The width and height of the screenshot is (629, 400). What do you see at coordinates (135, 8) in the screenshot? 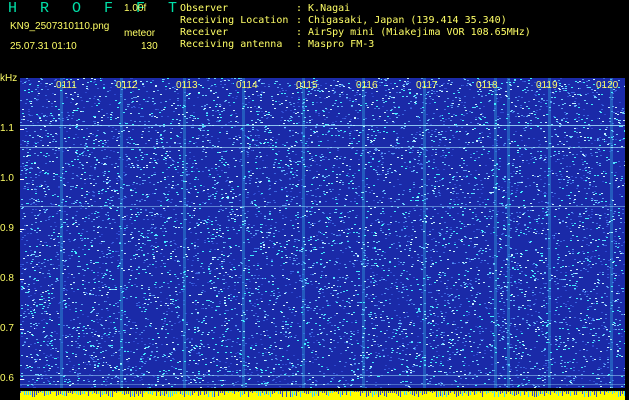
I see `version-label: 1.00f` at bounding box center [135, 8].